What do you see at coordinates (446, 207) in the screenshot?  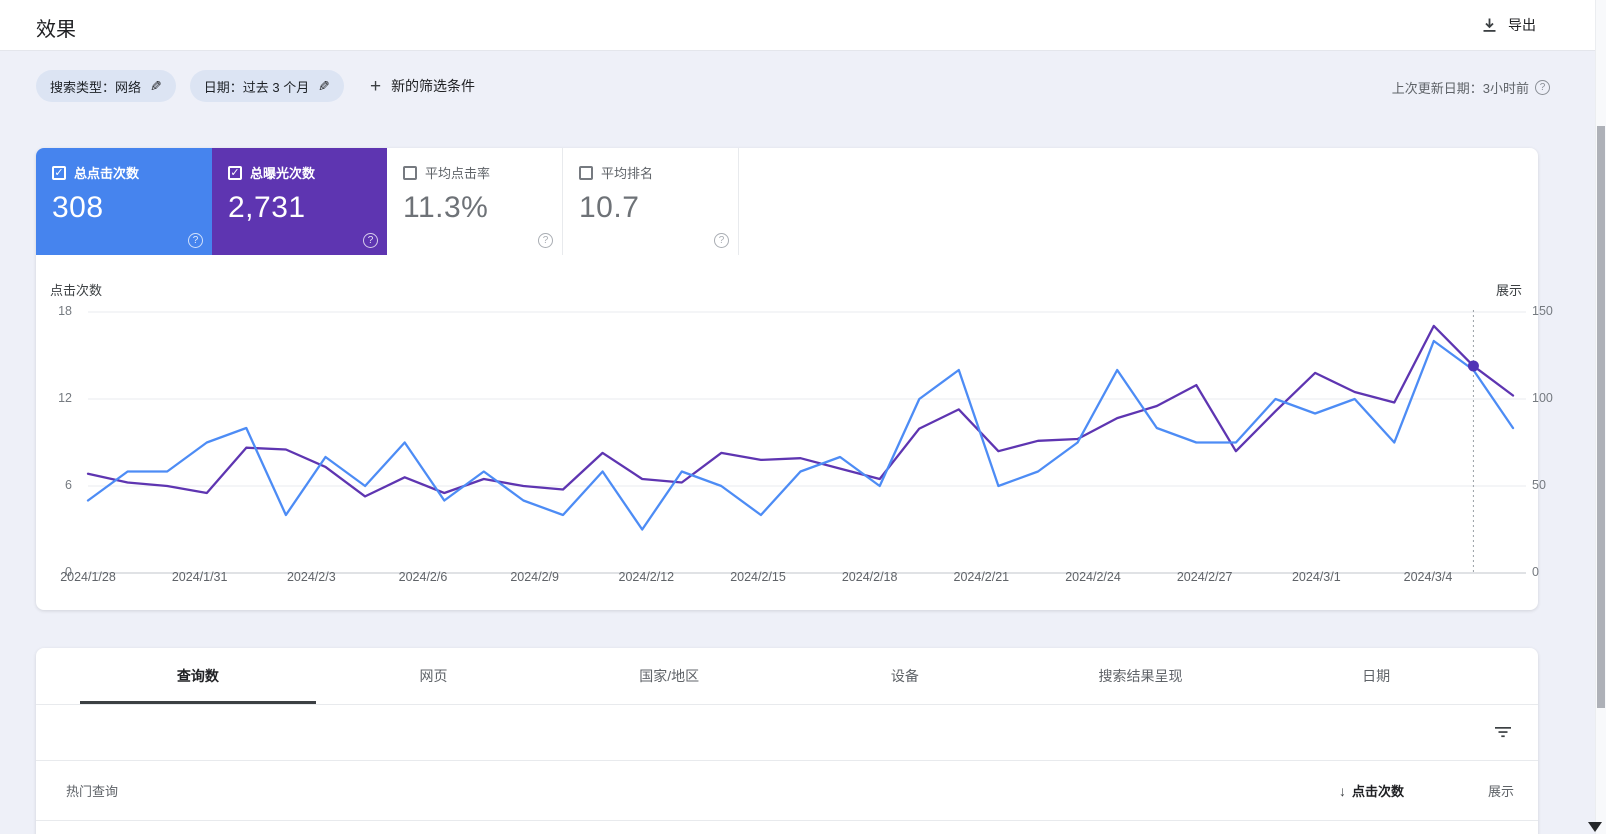 I see `metric-value: 11.3%` at bounding box center [446, 207].